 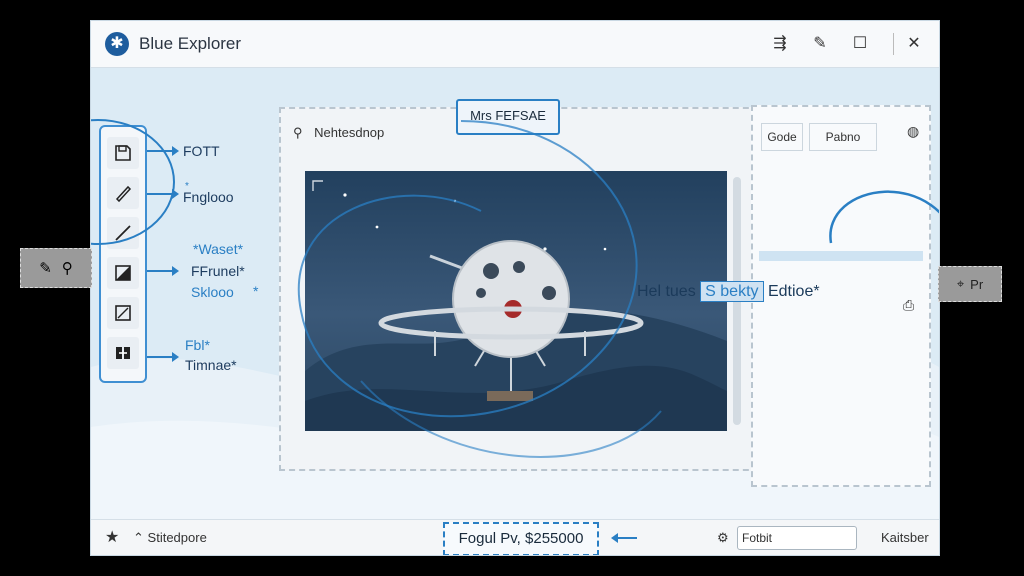 What do you see at coordinates (170, 537) in the screenshot?
I see `status-text: ⌃ Stitedpore` at bounding box center [170, 537].